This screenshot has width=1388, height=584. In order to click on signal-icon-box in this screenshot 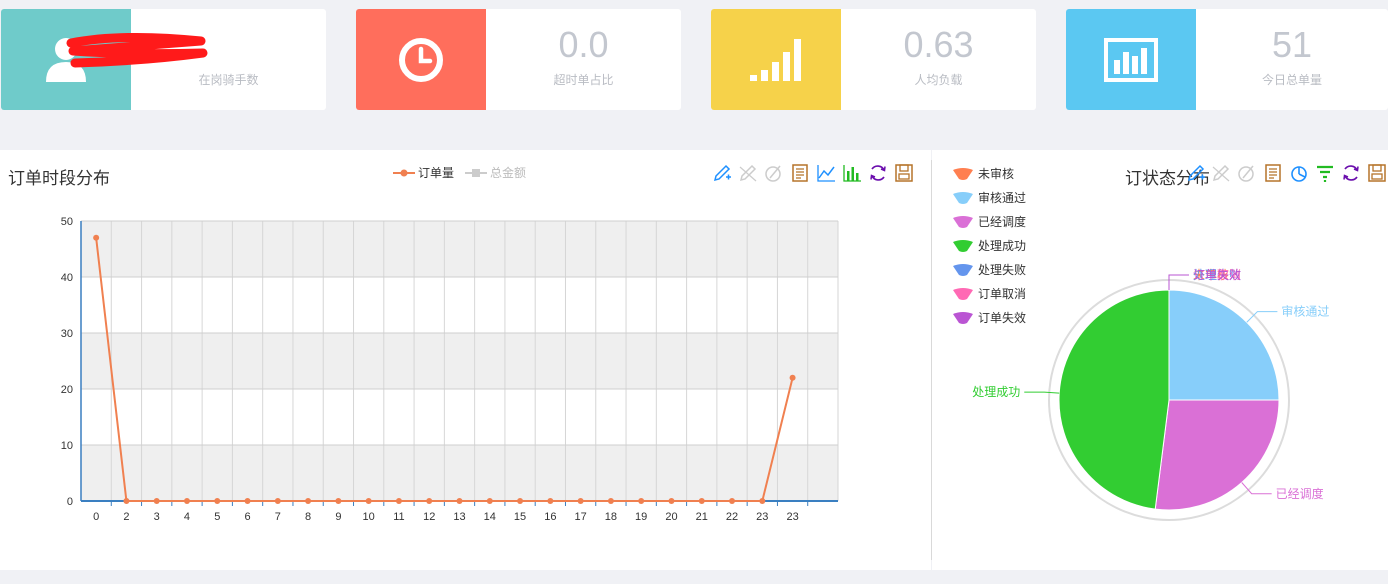, I will do `click(776, 59)`.